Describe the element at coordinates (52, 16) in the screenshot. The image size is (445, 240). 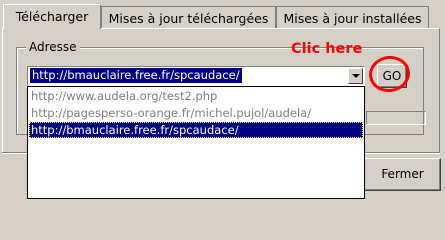
I see `tab-telecharger: Télécharger` at that location.